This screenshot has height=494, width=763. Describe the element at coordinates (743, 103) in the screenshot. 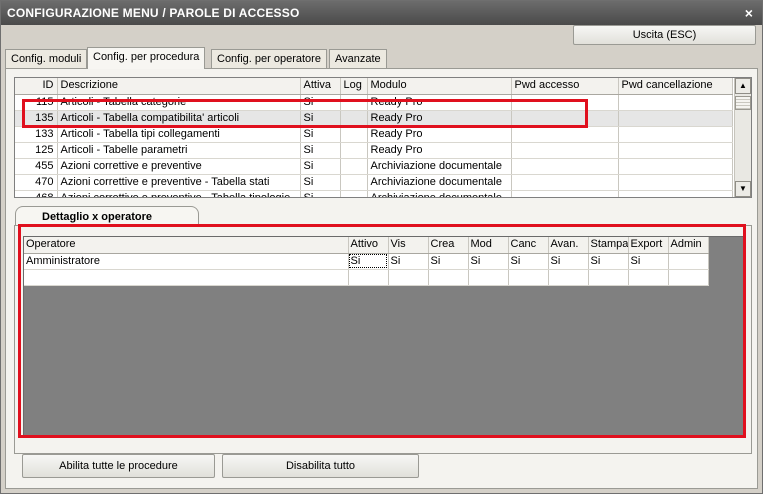

I see `scrollbar-thumb` at that location.